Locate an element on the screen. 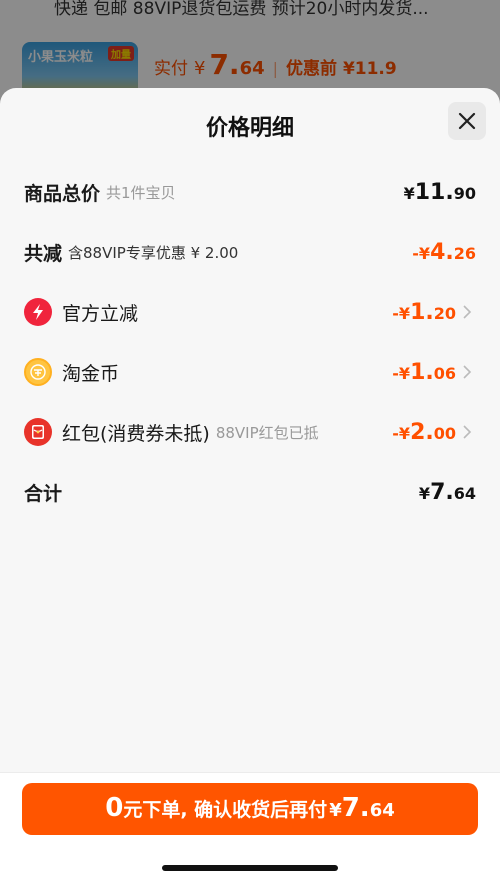  row-total-goods: 商品总价 共1件宝贝 ¥11. 90 is located at coordinates (250, 192).